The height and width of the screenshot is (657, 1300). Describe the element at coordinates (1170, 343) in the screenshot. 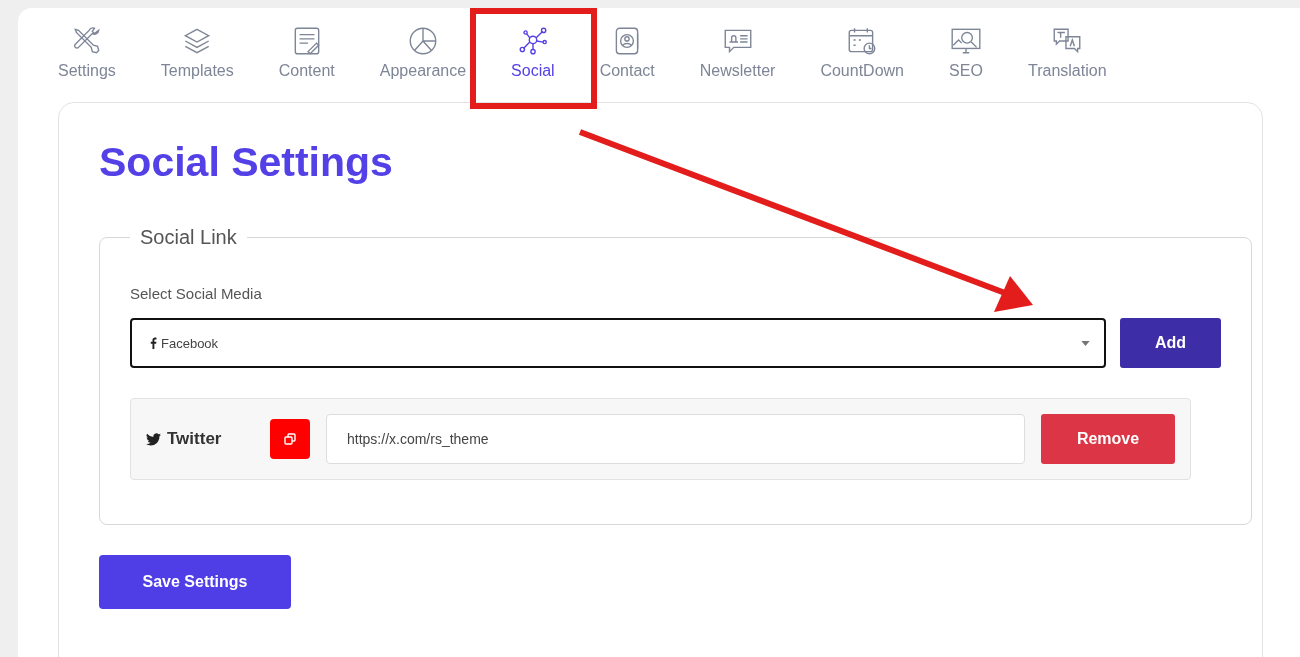

I see `add-button: Add` at that location.